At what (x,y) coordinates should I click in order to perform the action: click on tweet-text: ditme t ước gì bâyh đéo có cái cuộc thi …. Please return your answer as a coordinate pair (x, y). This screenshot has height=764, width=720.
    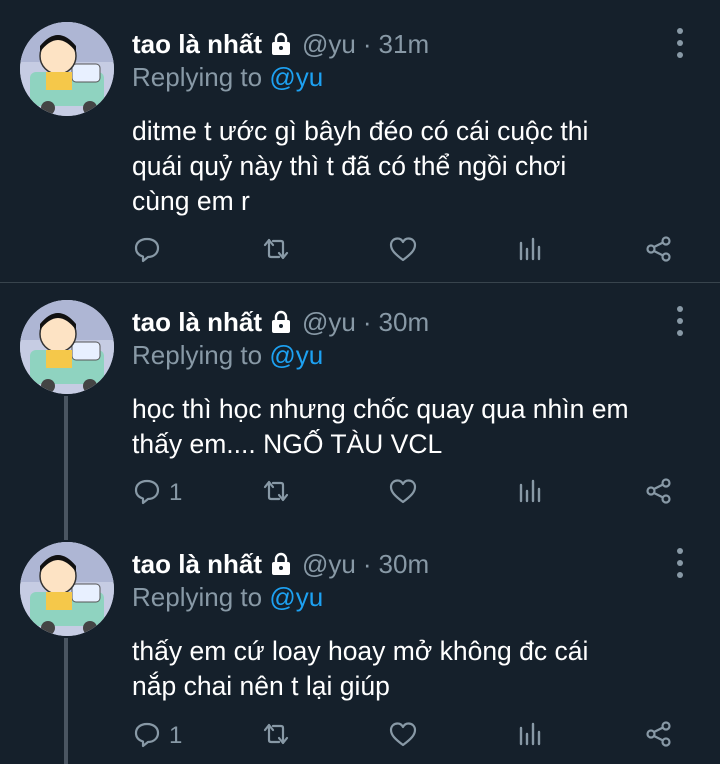
    Looking at the image, I should click on (412, 166).